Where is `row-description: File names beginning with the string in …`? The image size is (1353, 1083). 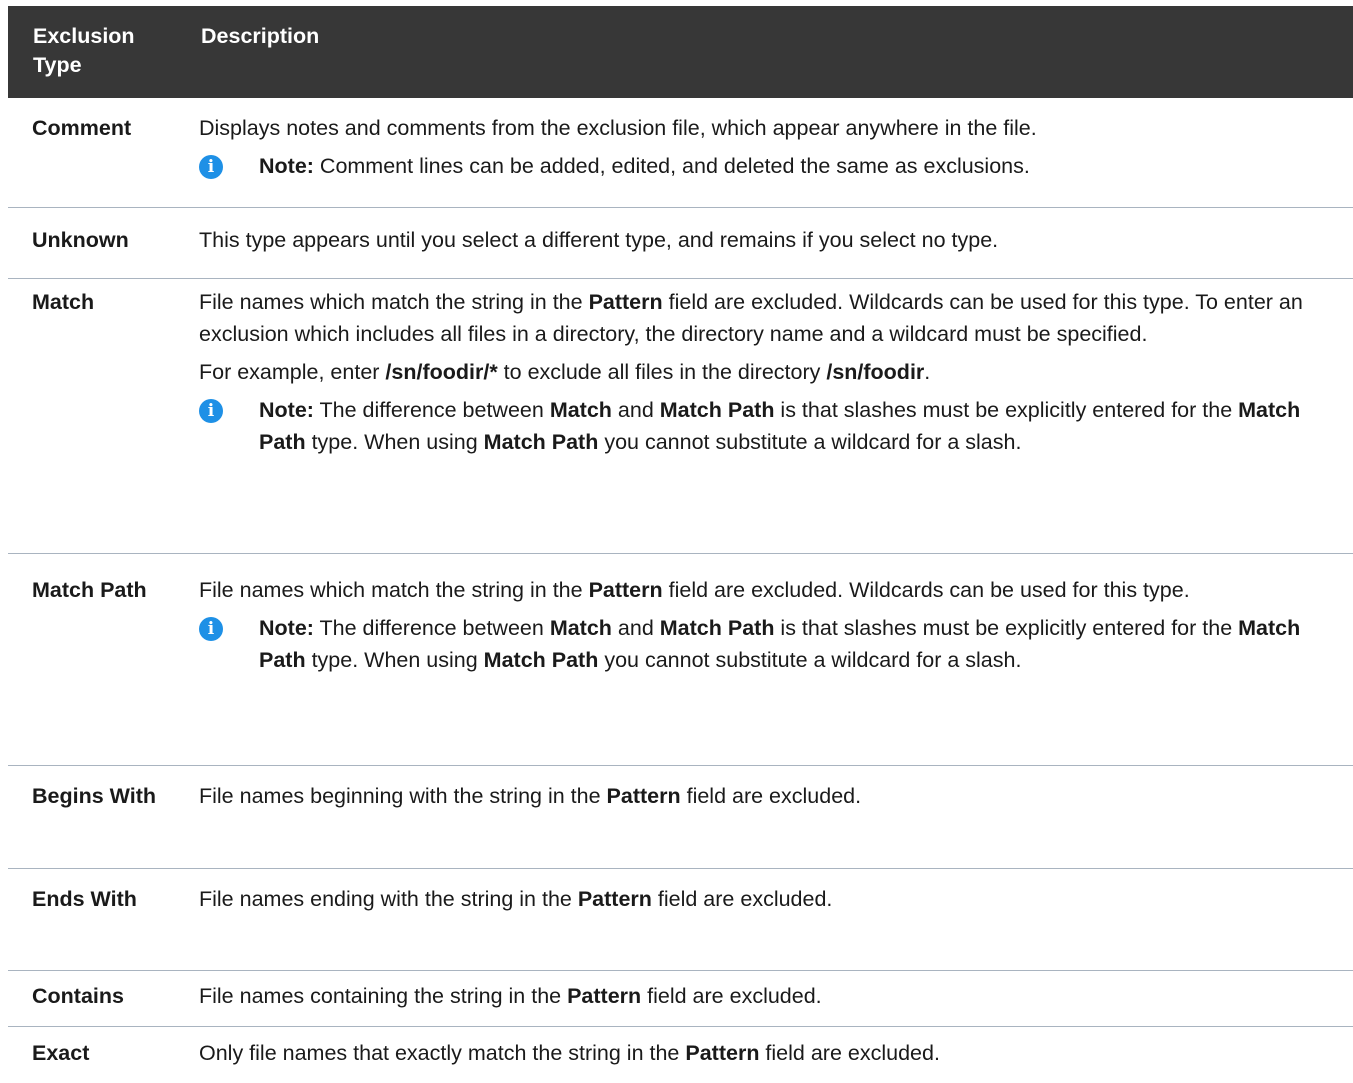 row-description: File names beginning with the string in … is located at coordinates (530, 796).